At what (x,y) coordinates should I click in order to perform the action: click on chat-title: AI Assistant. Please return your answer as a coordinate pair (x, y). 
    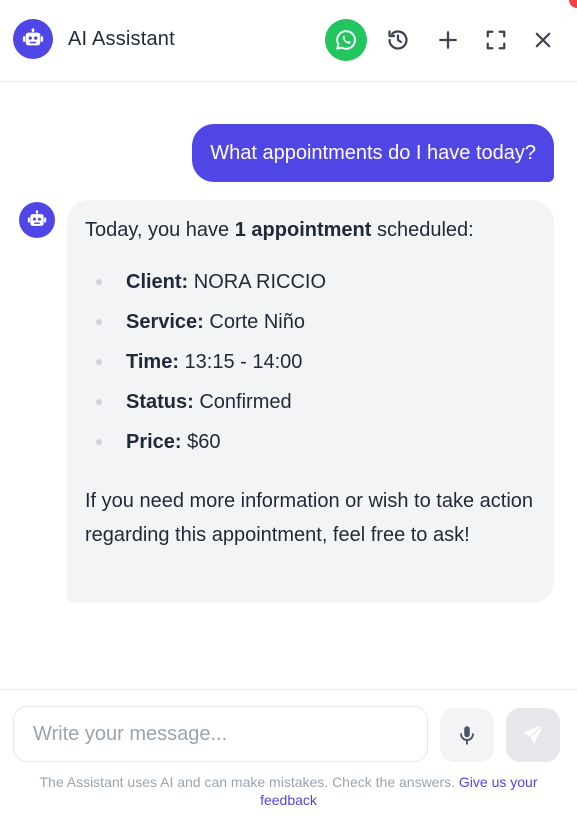
    Looking at the image, I should click on (121, 39).